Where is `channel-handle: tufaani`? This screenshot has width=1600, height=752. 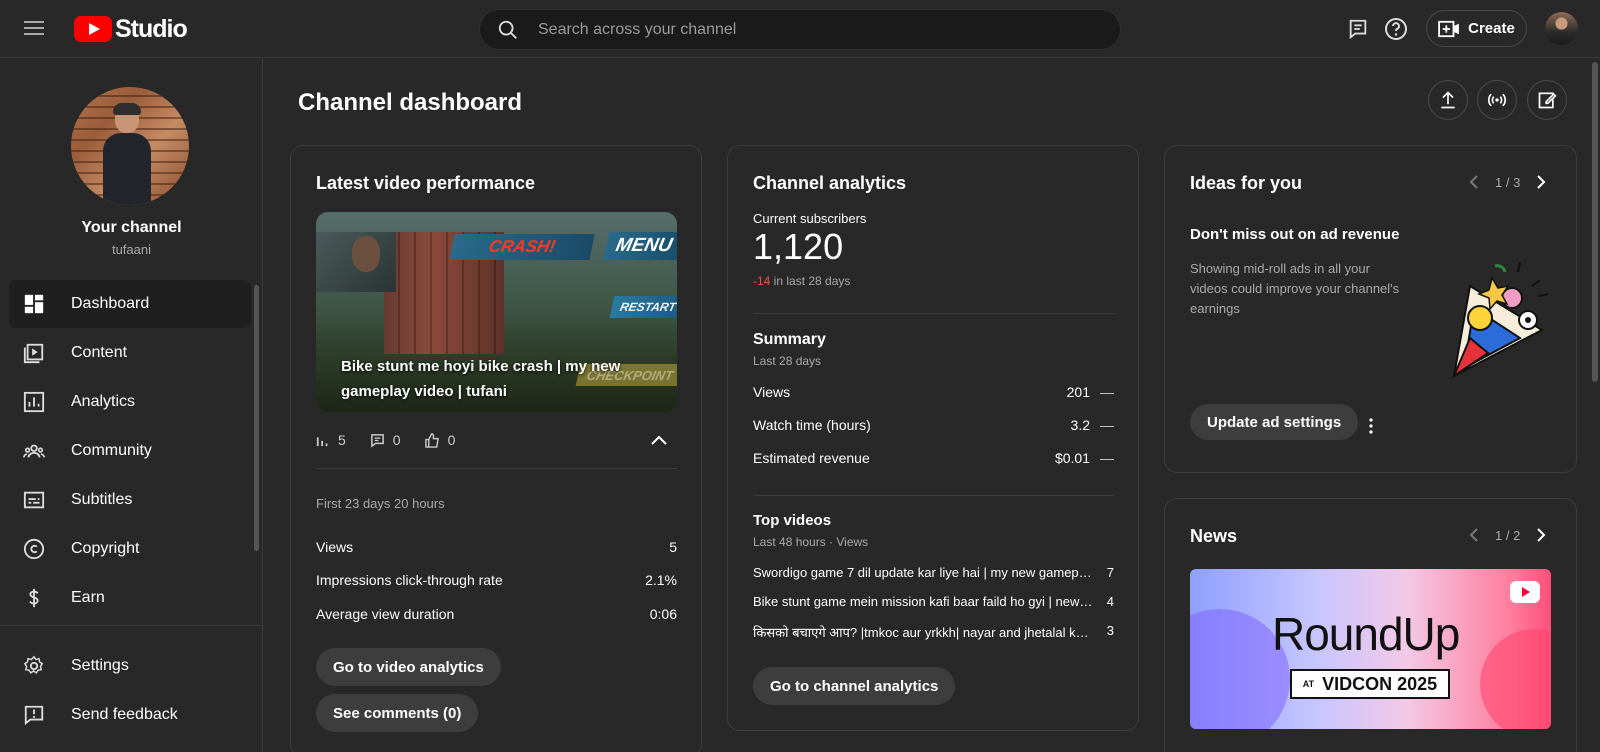 channel-handle: tufaani is located at coordinates (131, 249).